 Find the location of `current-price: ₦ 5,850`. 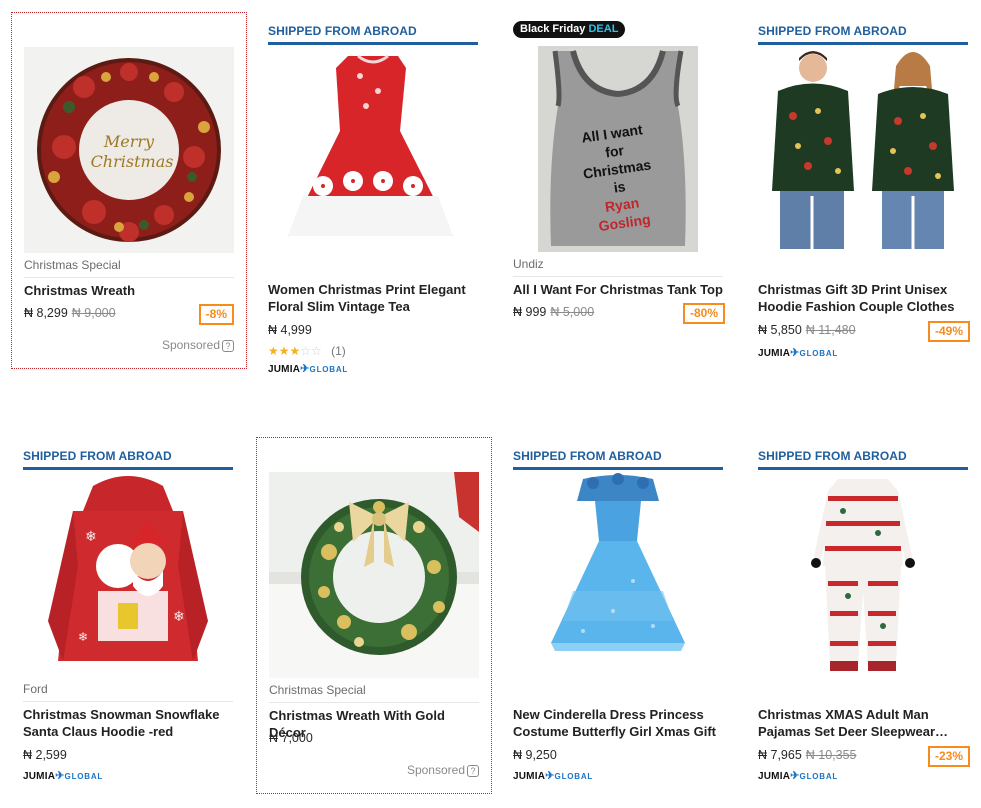

current-price: ₦ 5,850 is located at coordinates (780, 330).